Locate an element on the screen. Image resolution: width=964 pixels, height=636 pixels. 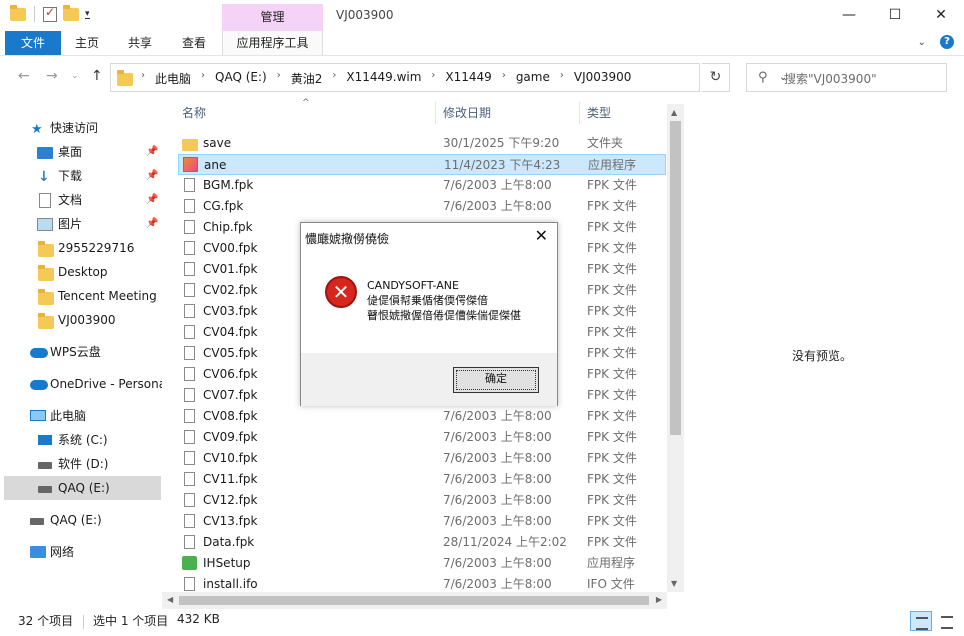
sidebar-item-quick-access: ★ 快速访问 is located at coordinates (81, 128).